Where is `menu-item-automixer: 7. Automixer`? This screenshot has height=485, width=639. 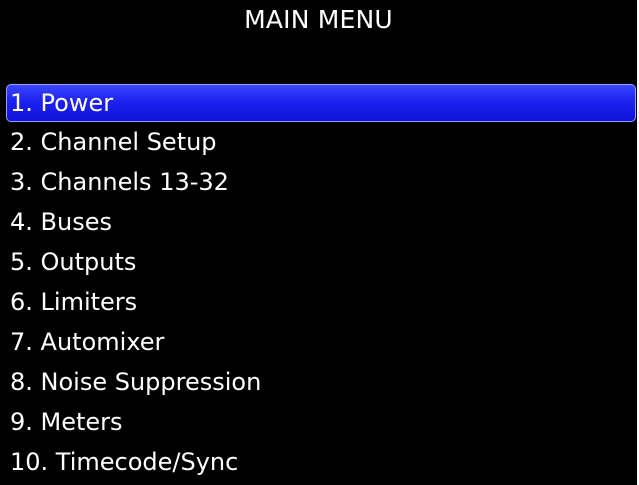 menu-item-automixer: 7. Automixer is located at coordinates (318, 343).